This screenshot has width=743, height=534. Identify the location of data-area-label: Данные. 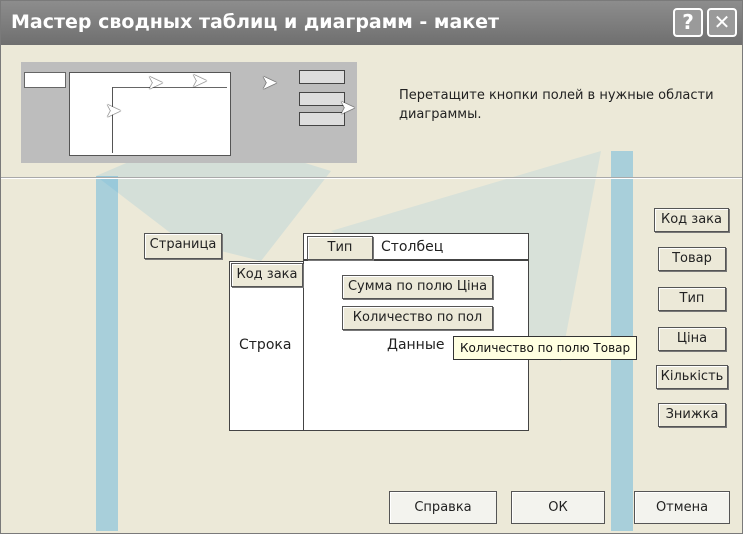
(416, 345).